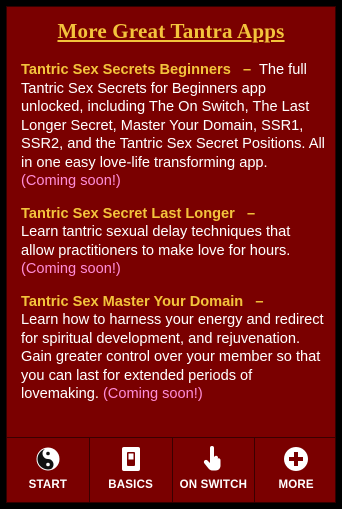  Describe the element at coordinates (131, 459) in the screenshot. I see `light-switch-icon` at that location.